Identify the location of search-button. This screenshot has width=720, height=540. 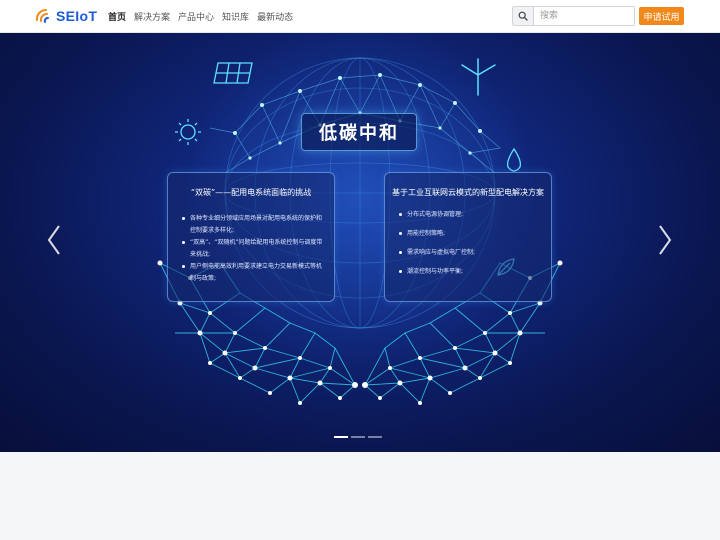
(523, 16).